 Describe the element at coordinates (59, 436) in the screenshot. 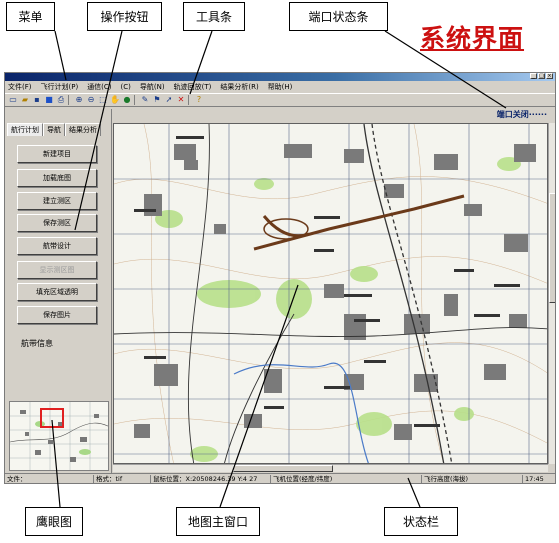

I see `overview-map` at that location.